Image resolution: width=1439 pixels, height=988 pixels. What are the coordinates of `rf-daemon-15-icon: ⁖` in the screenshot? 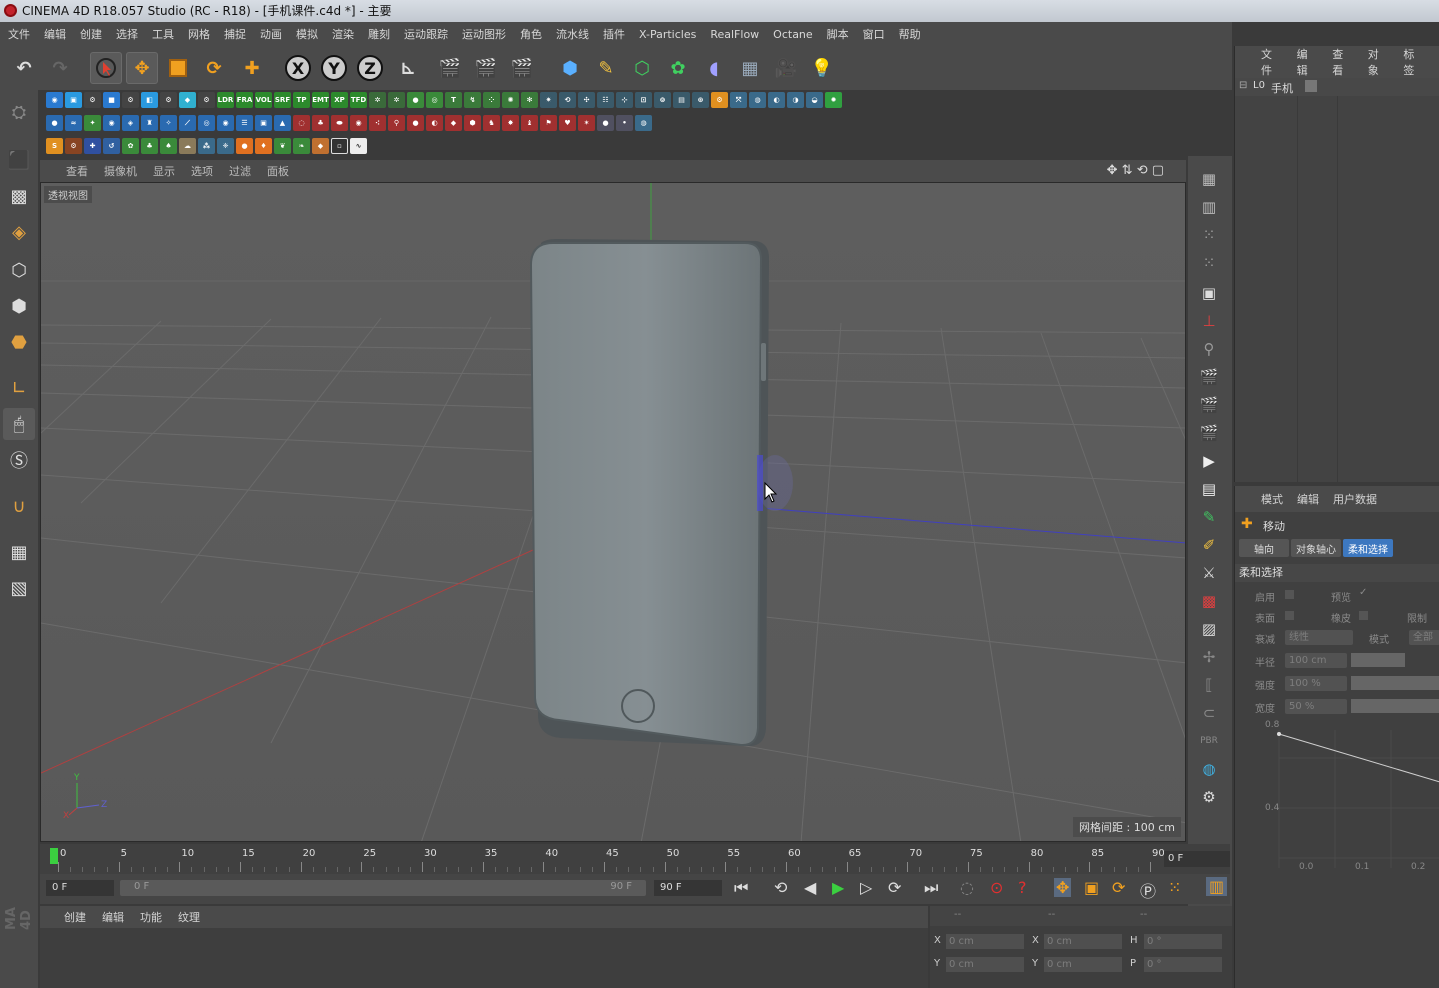 It's located at (377, 123).